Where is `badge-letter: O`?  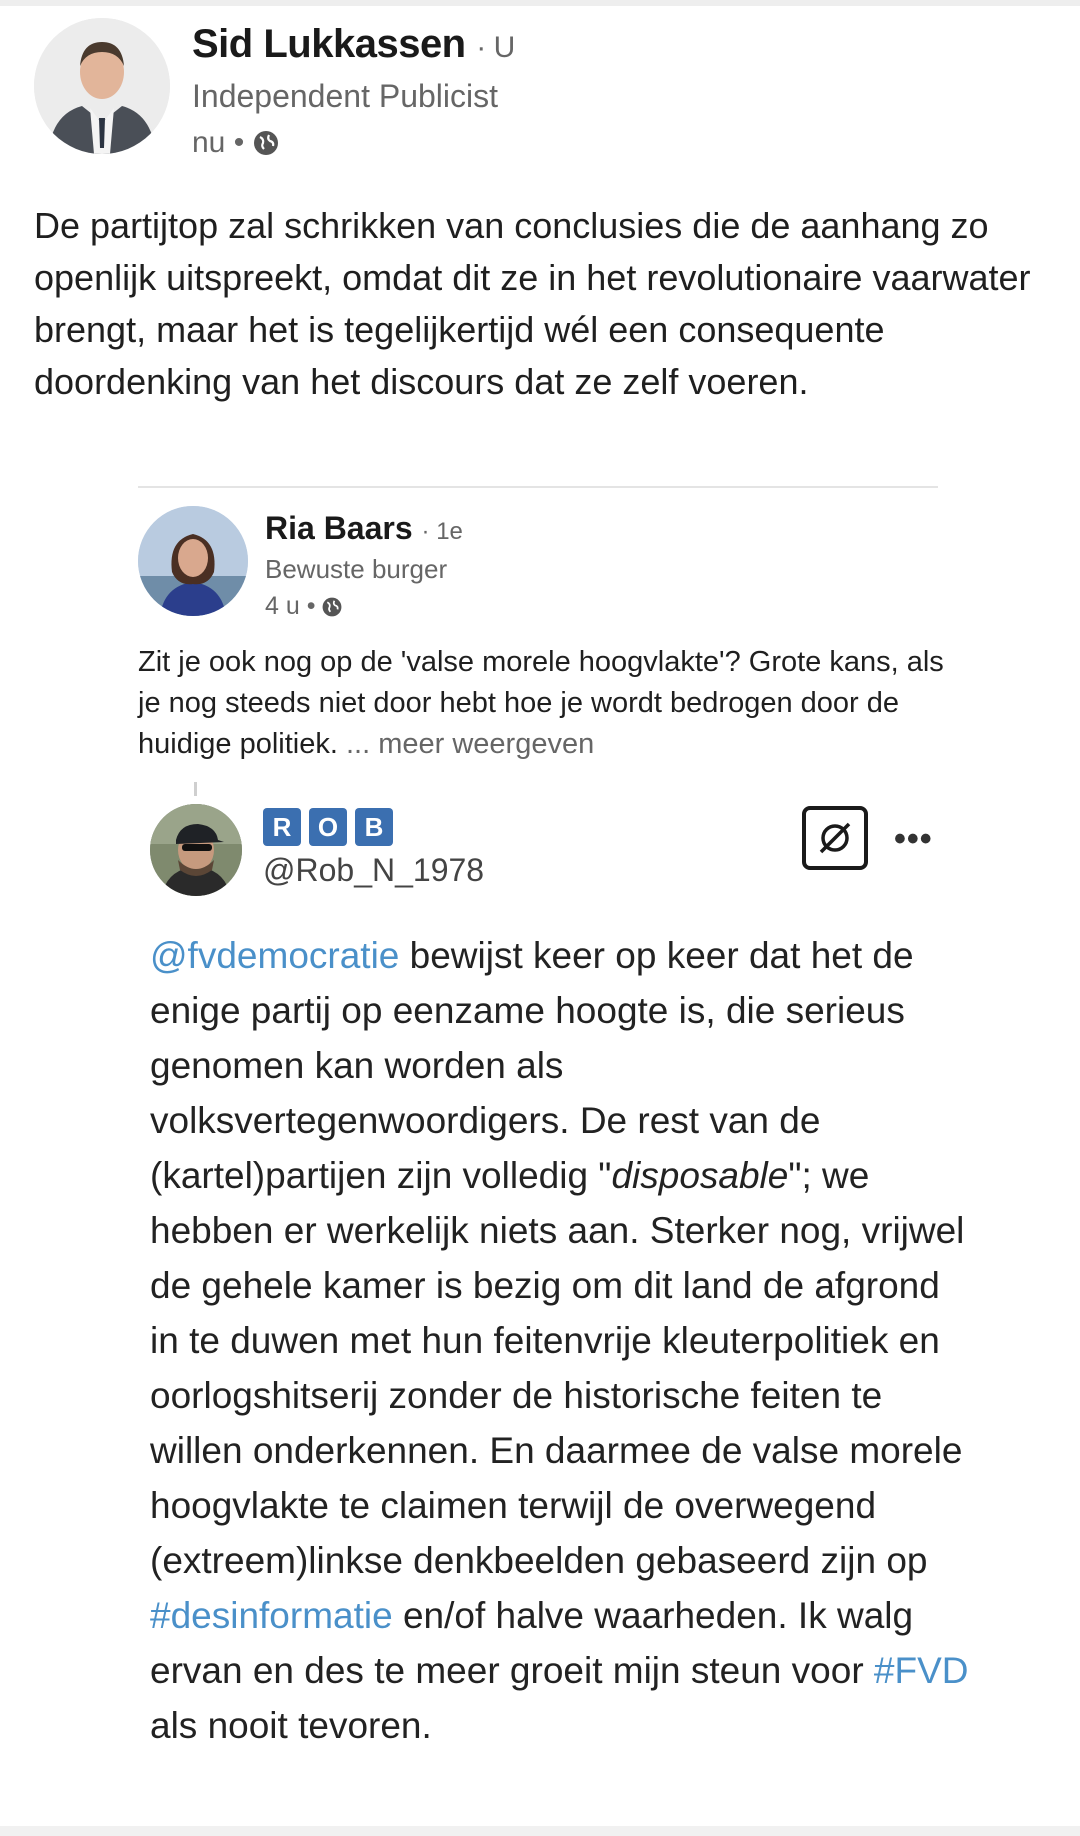 badge-letter: O is located at coordinates (328, 827).